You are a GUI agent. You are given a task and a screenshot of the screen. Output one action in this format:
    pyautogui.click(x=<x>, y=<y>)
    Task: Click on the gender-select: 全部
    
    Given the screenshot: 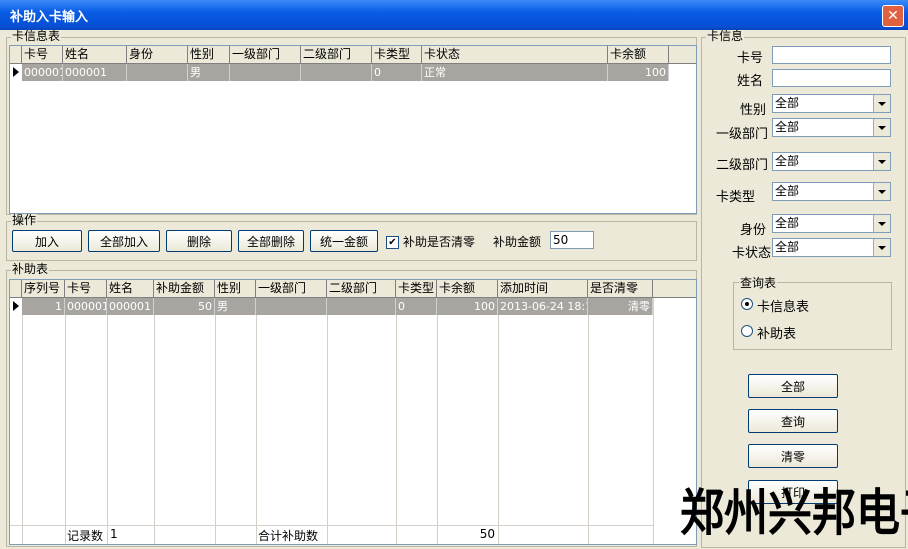 What is the action you would take?
    pyautogui.click(x=831, y=103)
    